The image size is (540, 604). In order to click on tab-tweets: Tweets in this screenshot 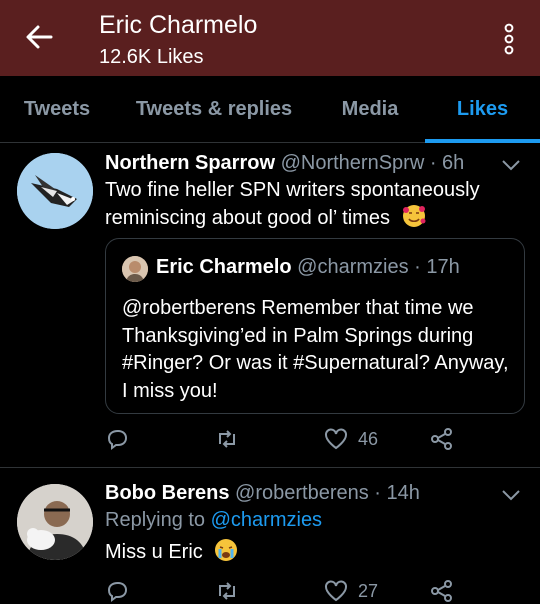, I will do `click(57, 109)`.